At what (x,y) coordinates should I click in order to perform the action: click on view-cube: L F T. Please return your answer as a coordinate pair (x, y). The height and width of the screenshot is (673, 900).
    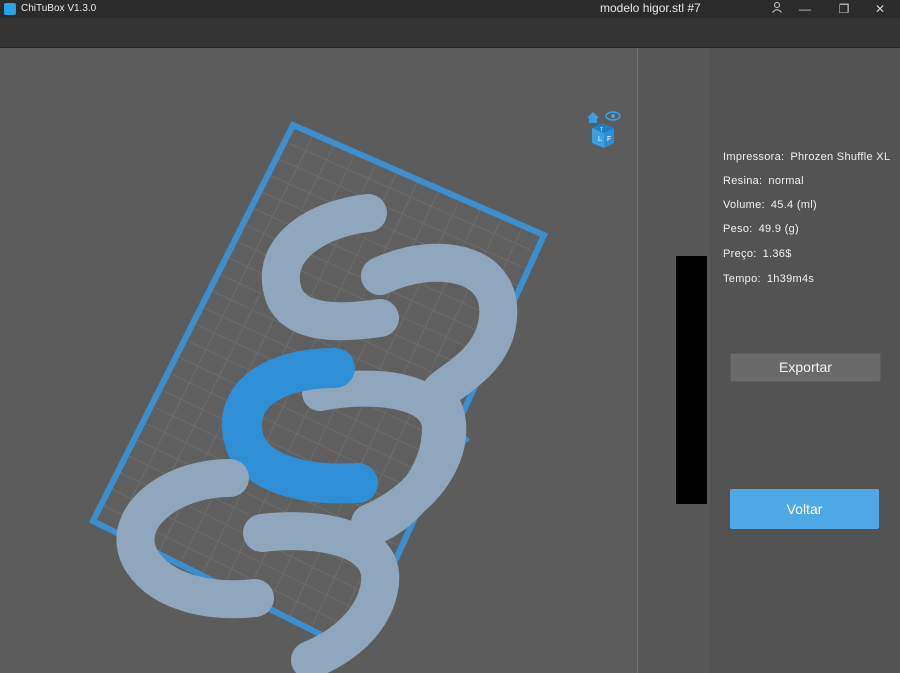
    Looking at the image, I should click on (604, 129).